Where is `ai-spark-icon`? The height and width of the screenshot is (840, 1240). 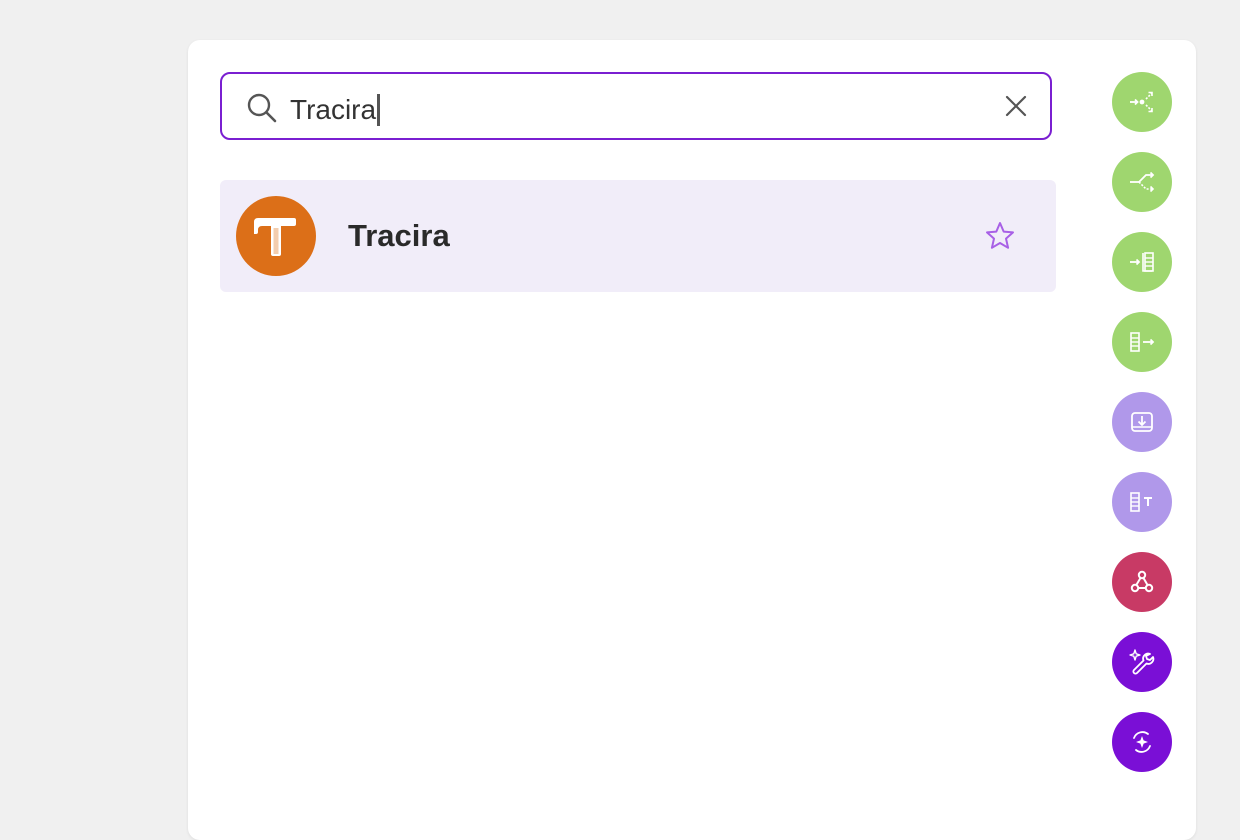
ai-spark-icon is located at coordinates (1142, 742).